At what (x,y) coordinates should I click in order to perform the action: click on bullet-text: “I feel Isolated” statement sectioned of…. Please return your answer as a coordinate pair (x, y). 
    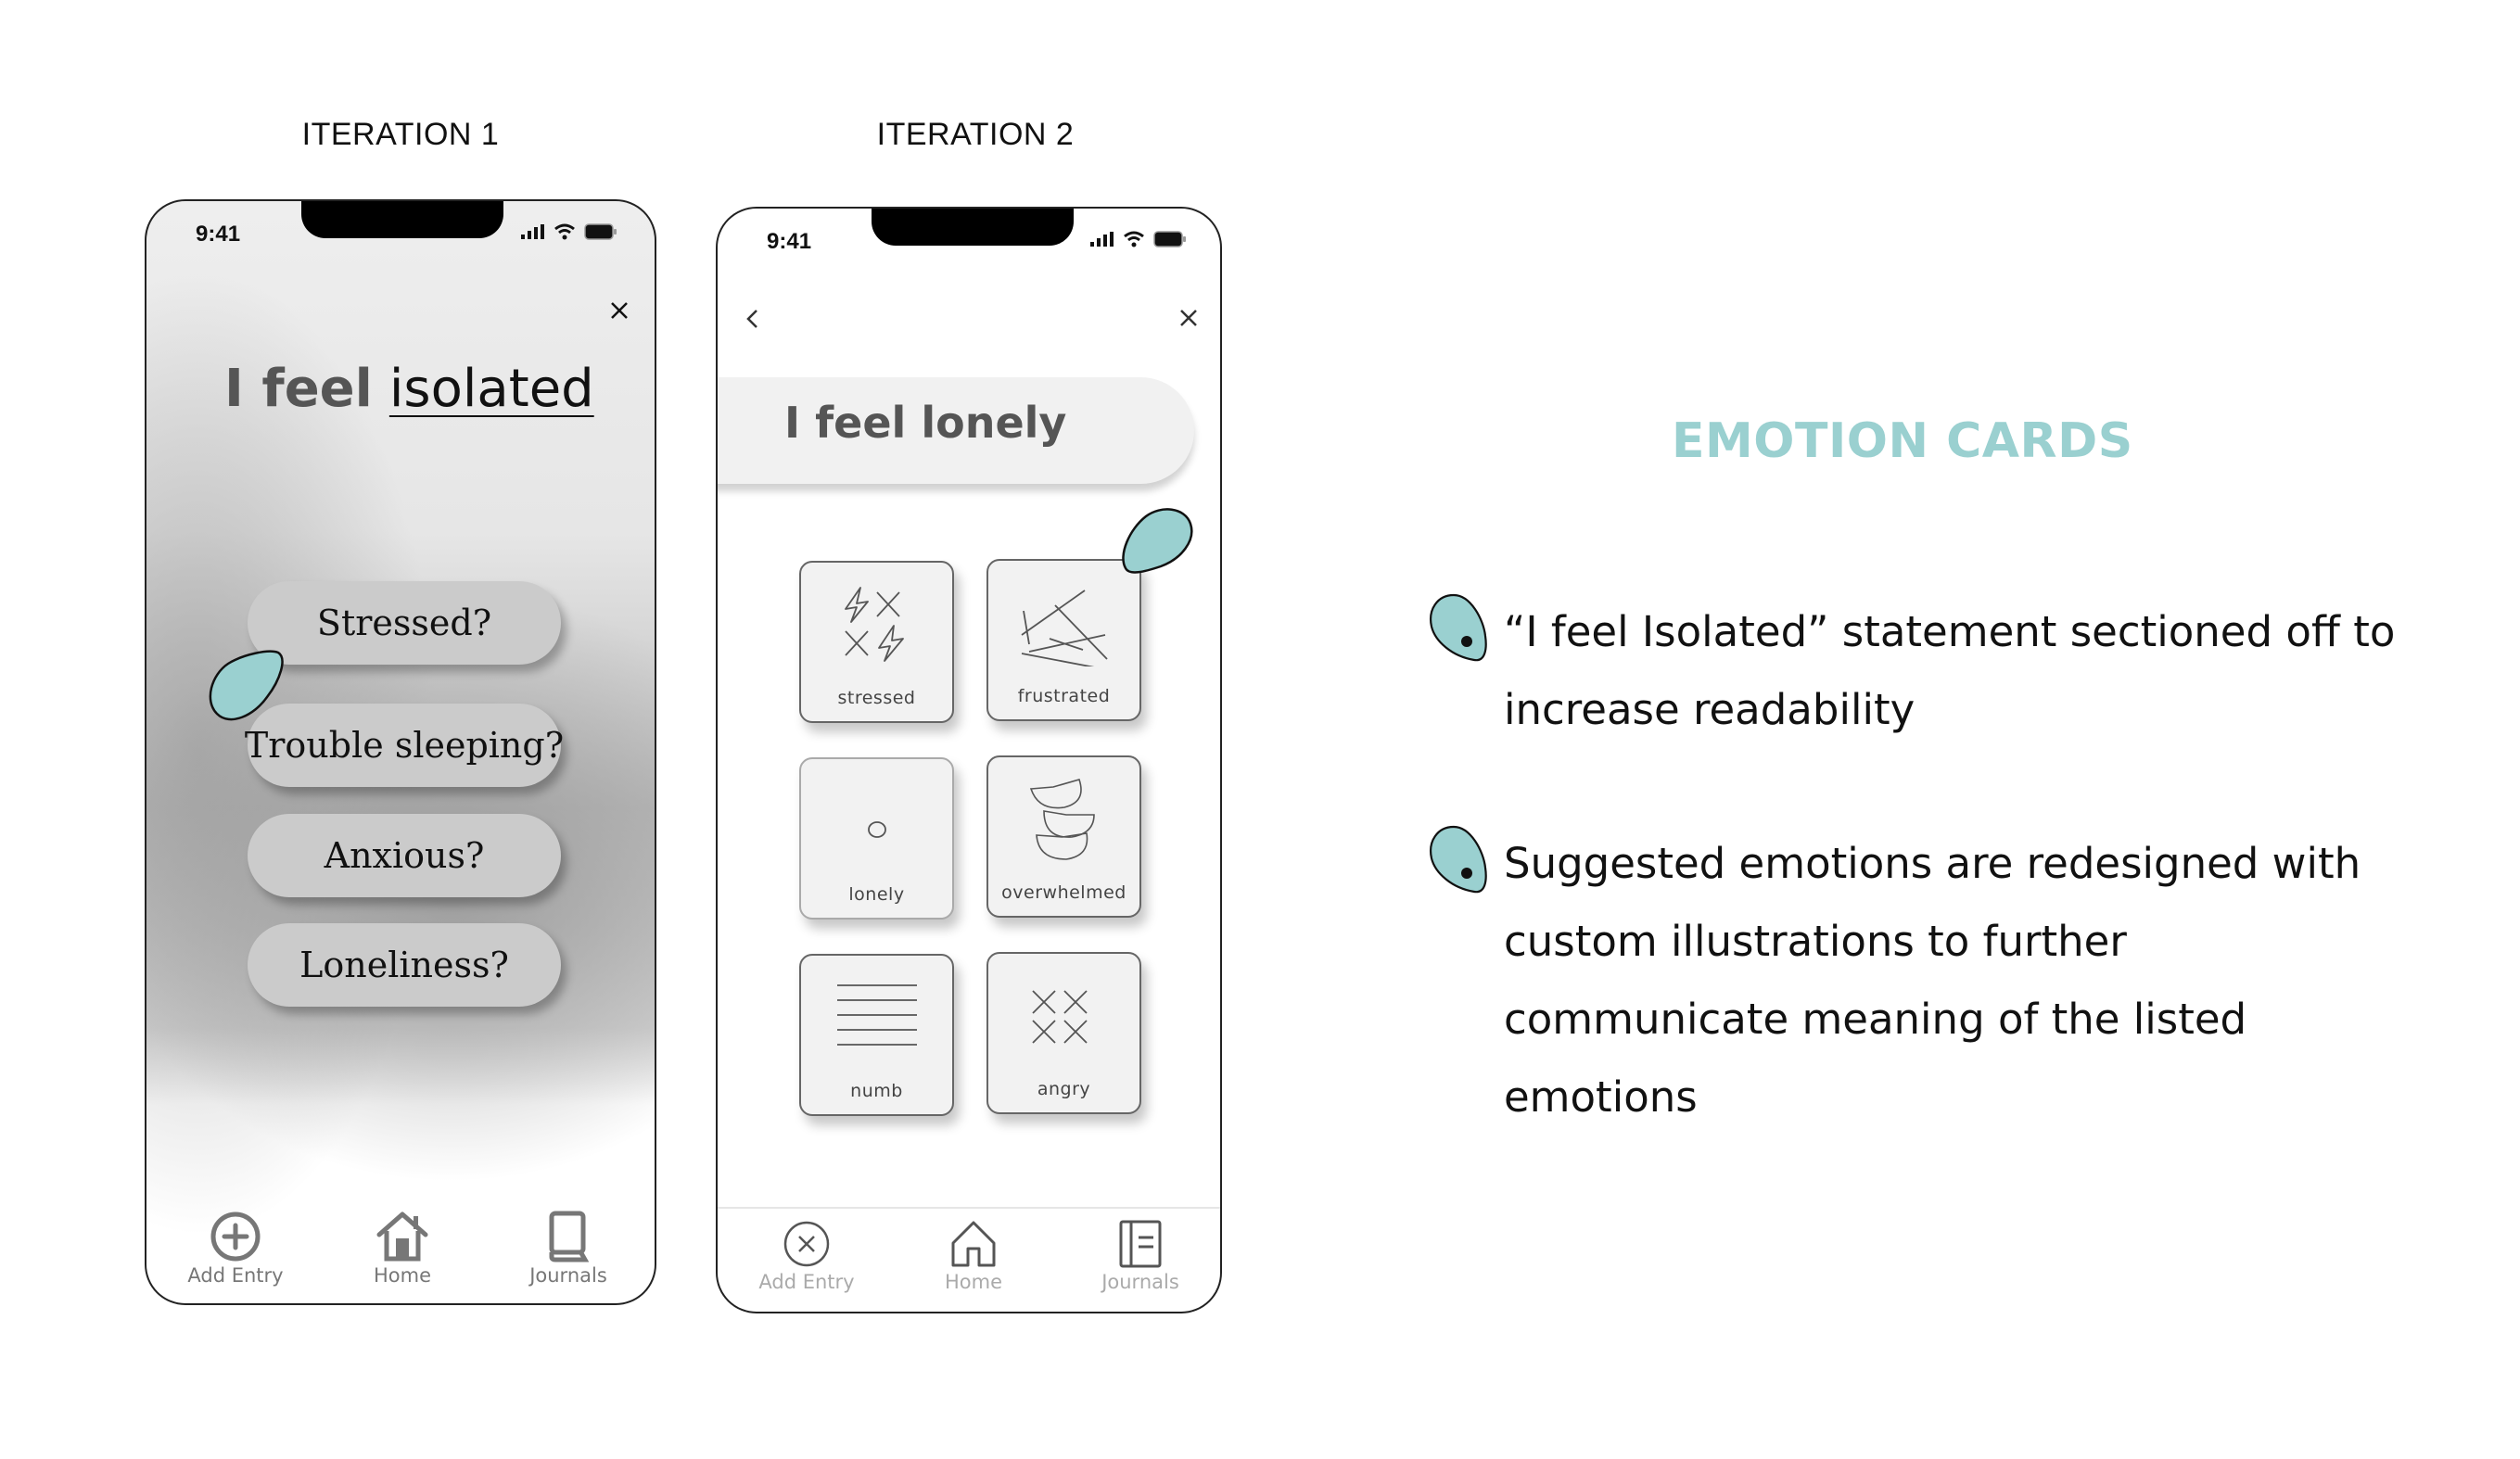
    Looking at the image, I should click on (1950, 670).